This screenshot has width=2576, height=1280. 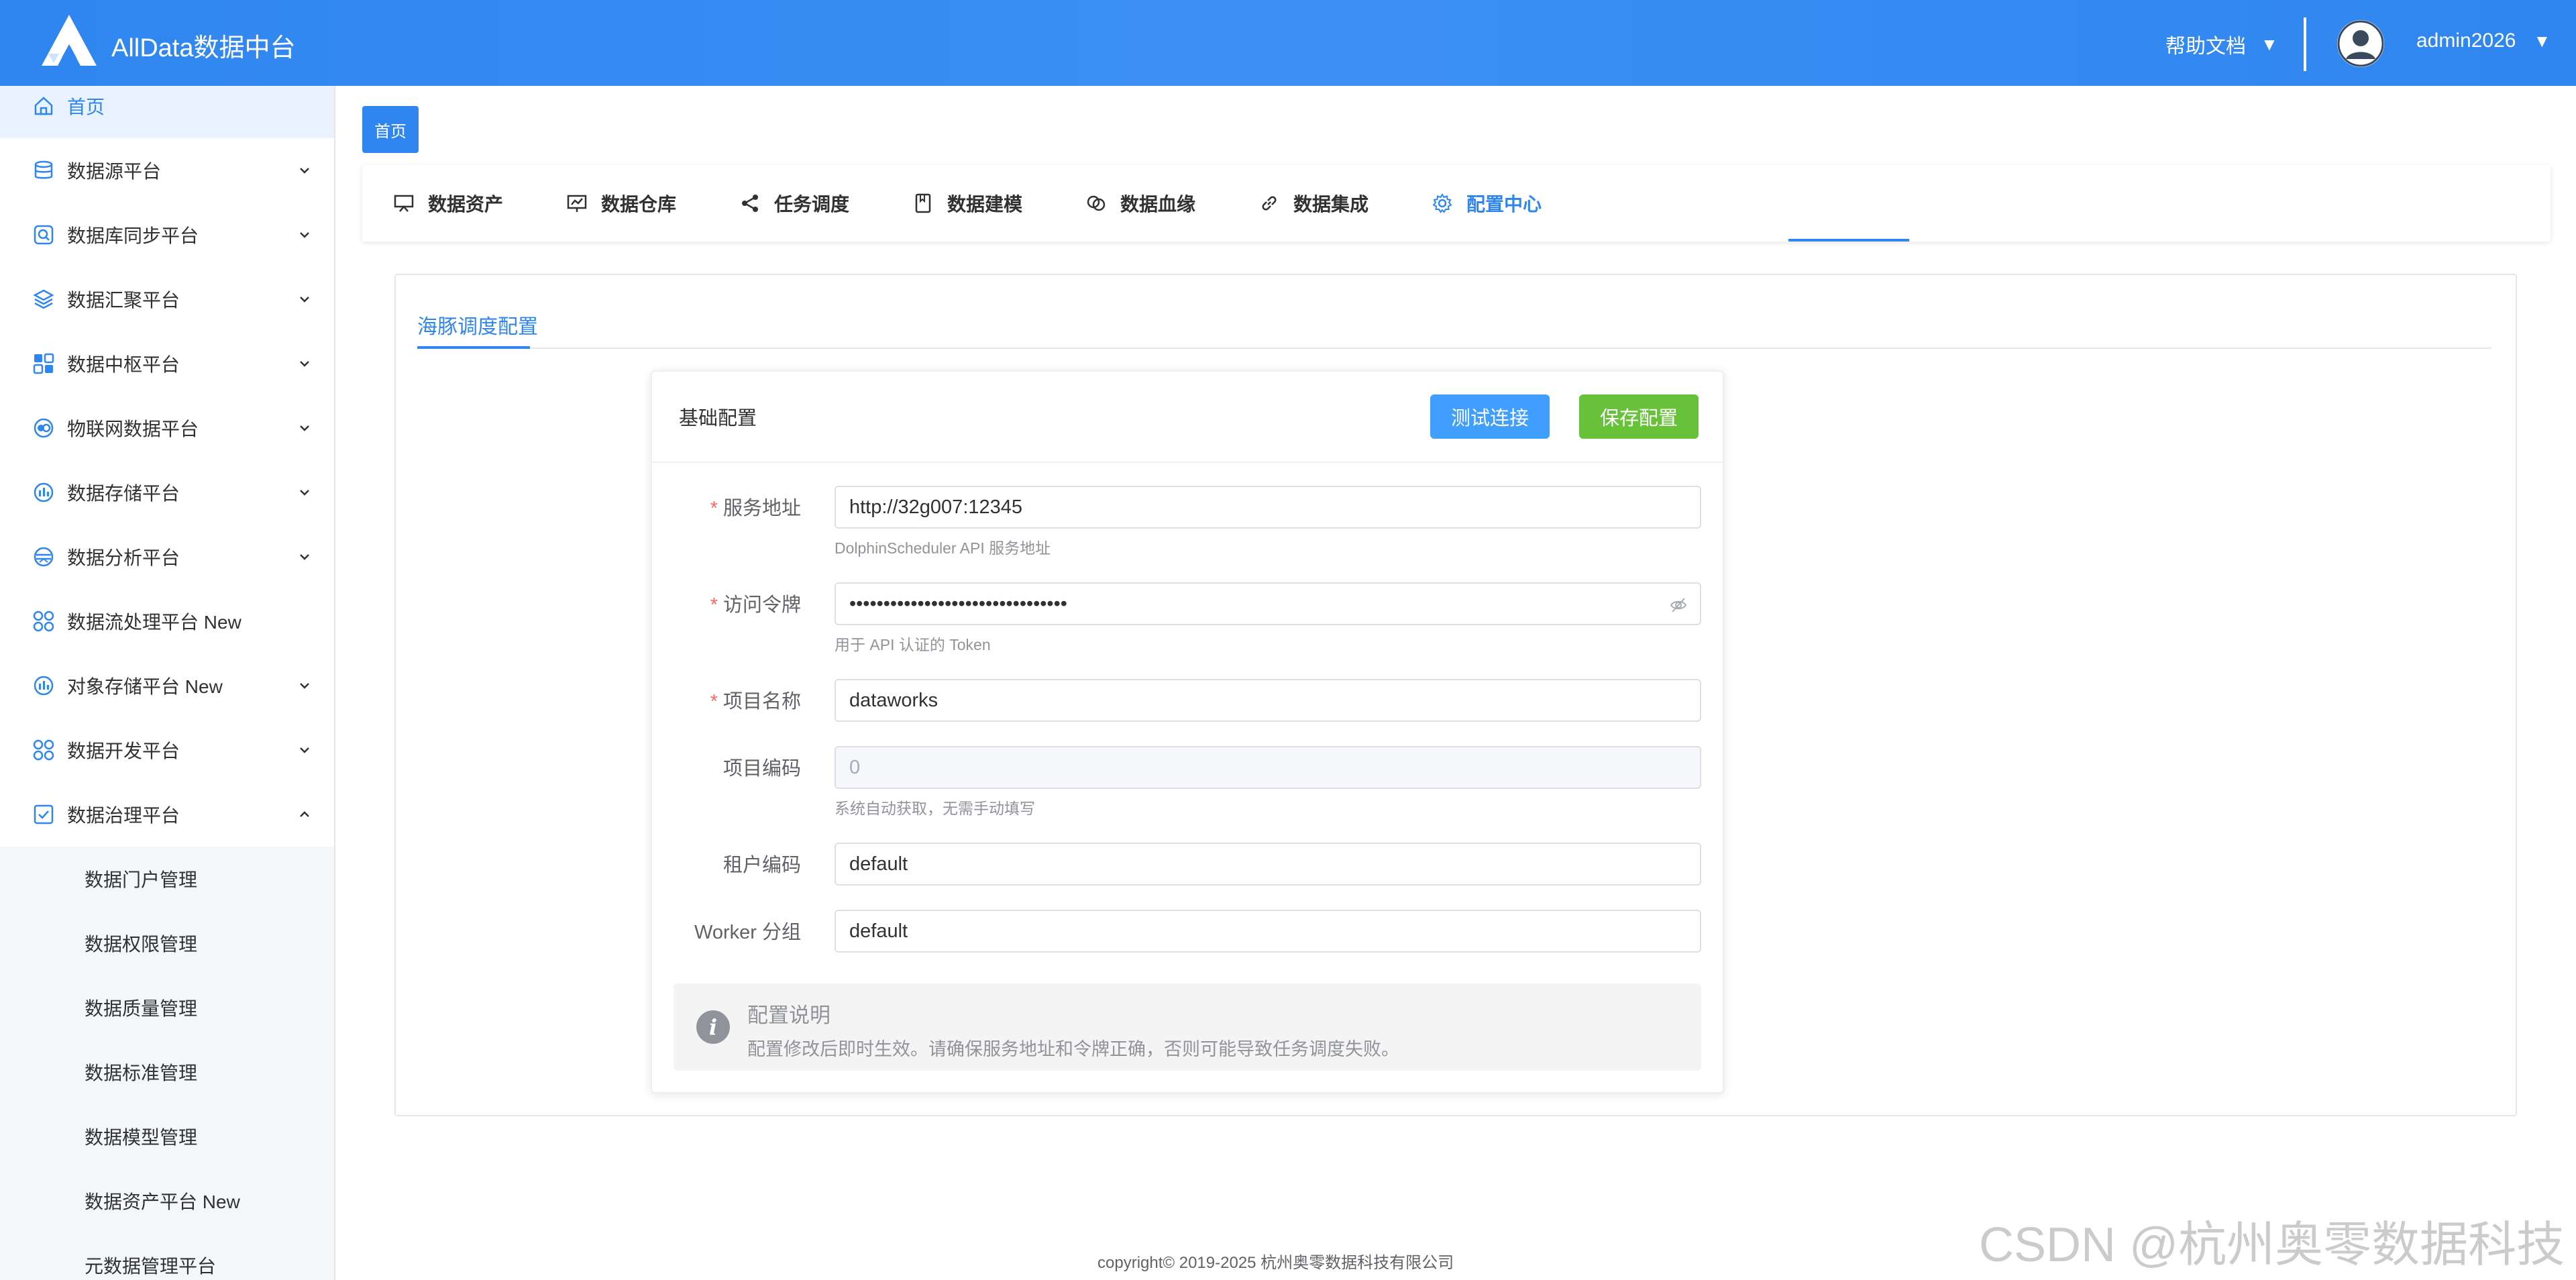 I want to click on sidebar-subitem-permission: 数据权限管理, so click(x=167, y=943).